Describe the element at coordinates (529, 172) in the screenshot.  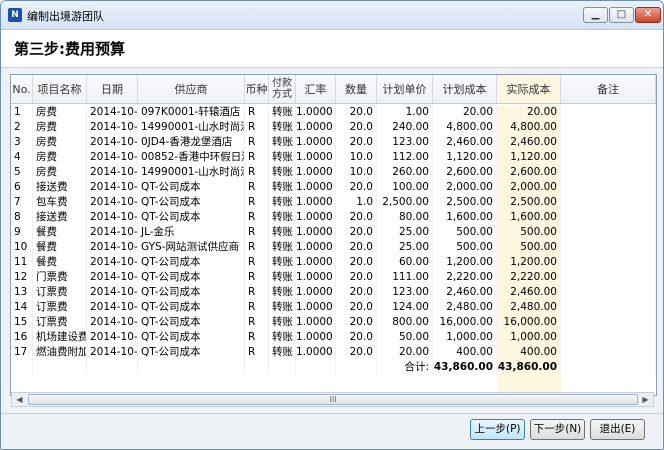
I see `cell-actual-cost: 2,600.00` at that location.